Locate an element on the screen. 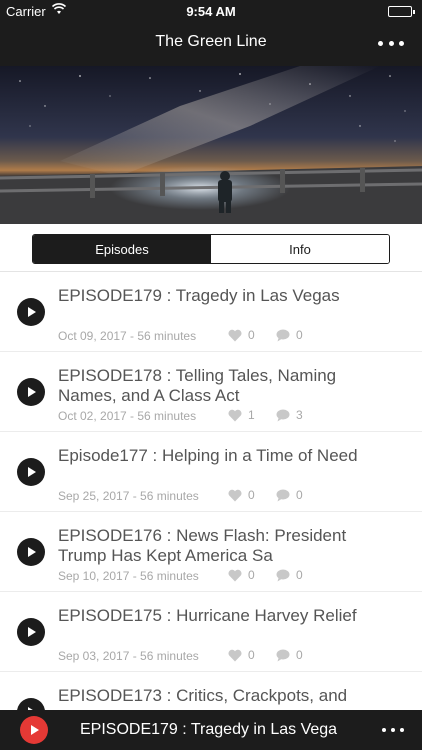 The image size is (422, 750). episodes-info-segmented-control: Episodes Info is located at coordinates (211, 249).